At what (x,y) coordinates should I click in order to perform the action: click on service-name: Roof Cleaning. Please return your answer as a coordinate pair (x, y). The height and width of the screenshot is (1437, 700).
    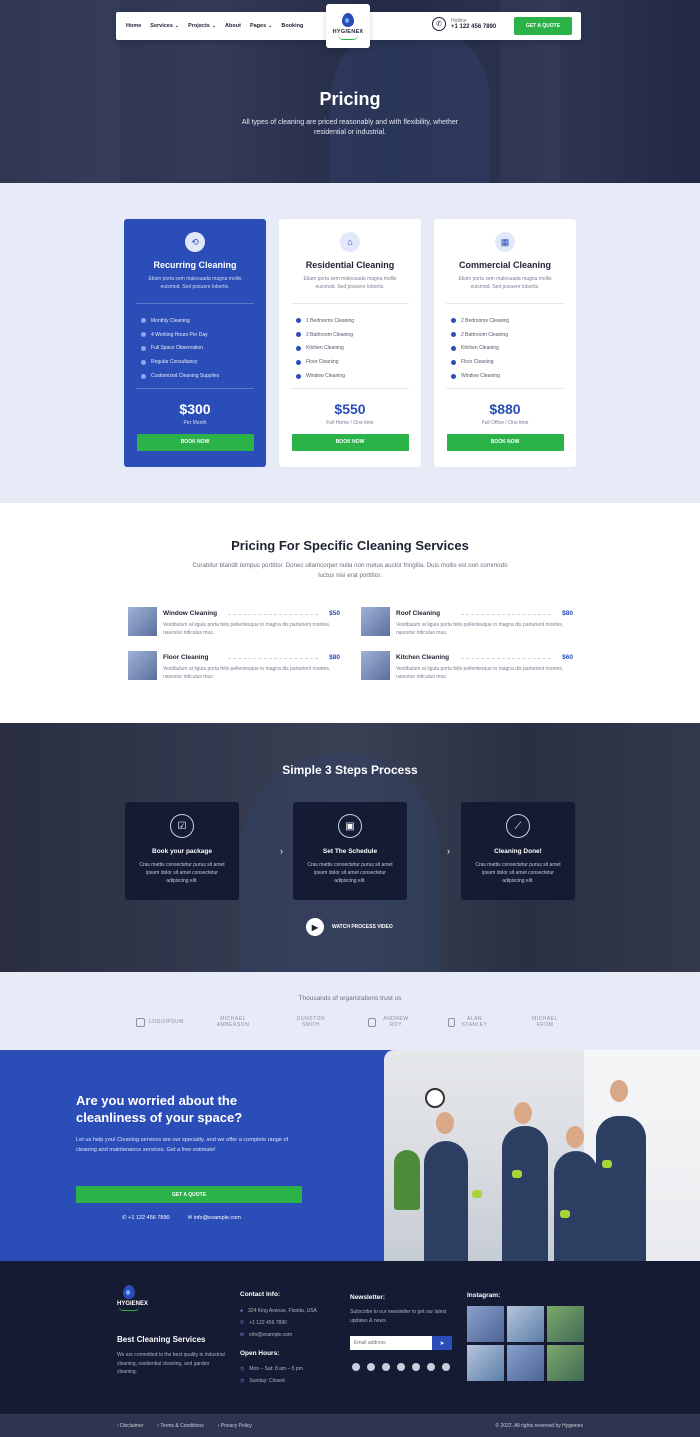
    Looking at the image, I should click on (418, 613).